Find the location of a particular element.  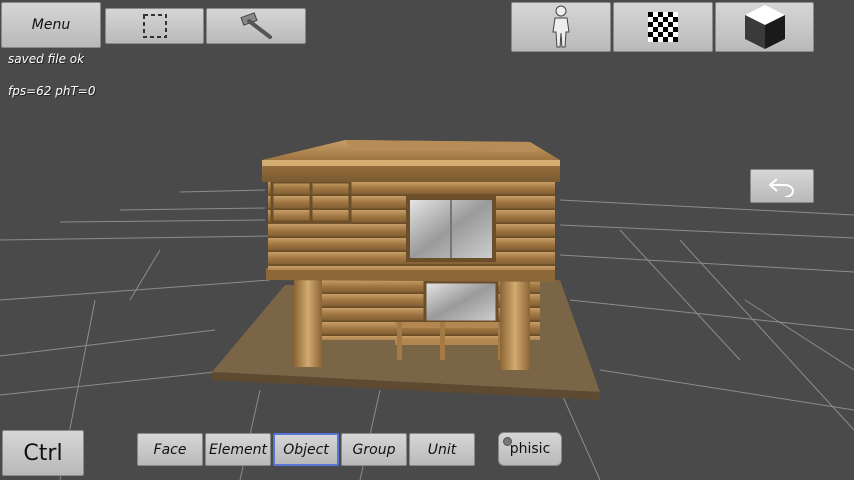

human-figure-icon is located at coordinates (561, 26).